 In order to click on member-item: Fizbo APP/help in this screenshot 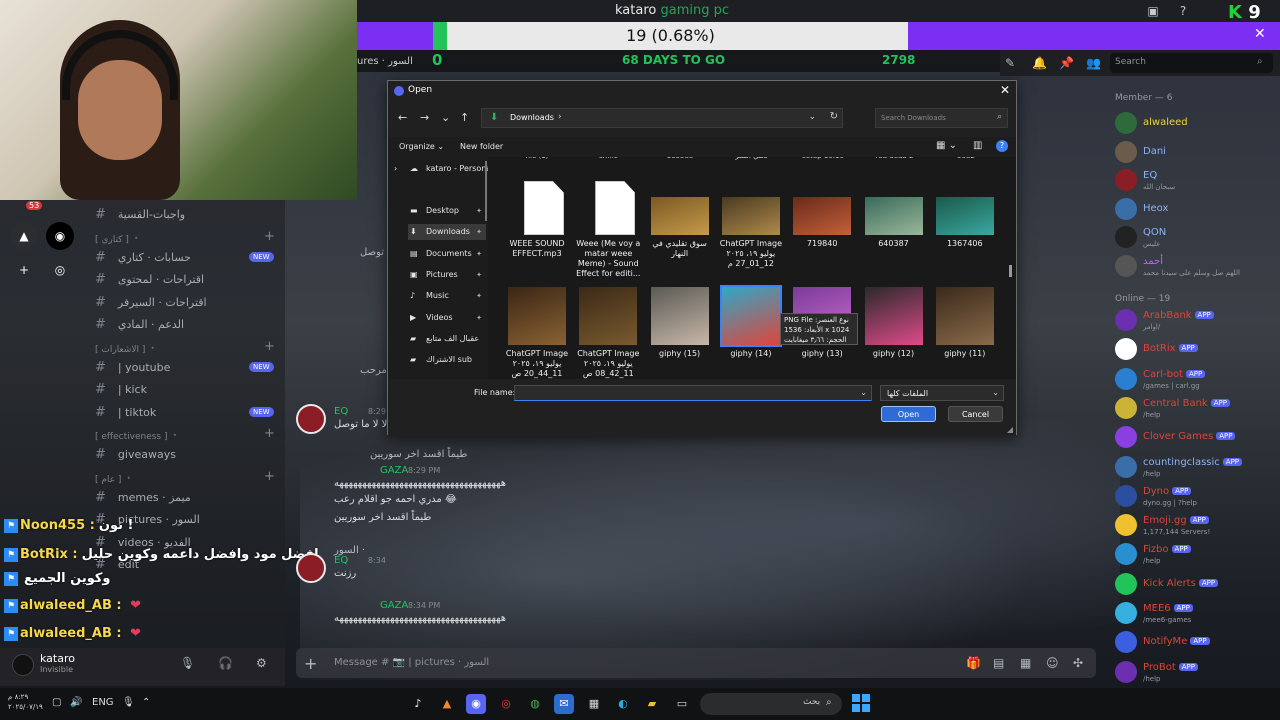, I will do `click(1195, 556)`.